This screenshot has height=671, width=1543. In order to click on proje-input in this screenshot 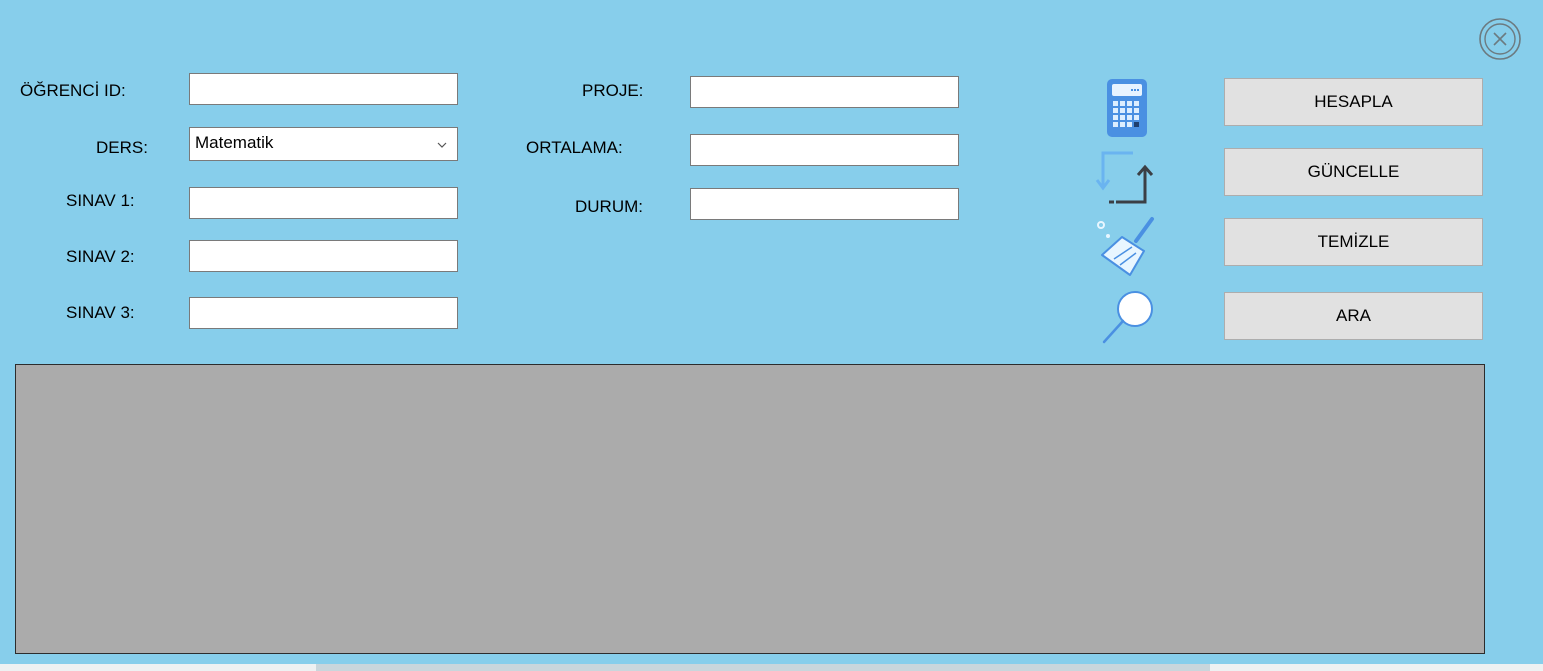, I will do `click(824, 92)`.